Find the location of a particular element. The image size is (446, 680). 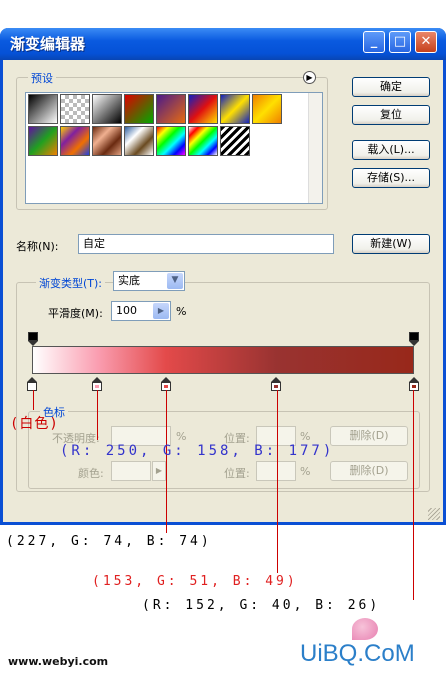

annotation-line-white is located at coordinates (33, 400).